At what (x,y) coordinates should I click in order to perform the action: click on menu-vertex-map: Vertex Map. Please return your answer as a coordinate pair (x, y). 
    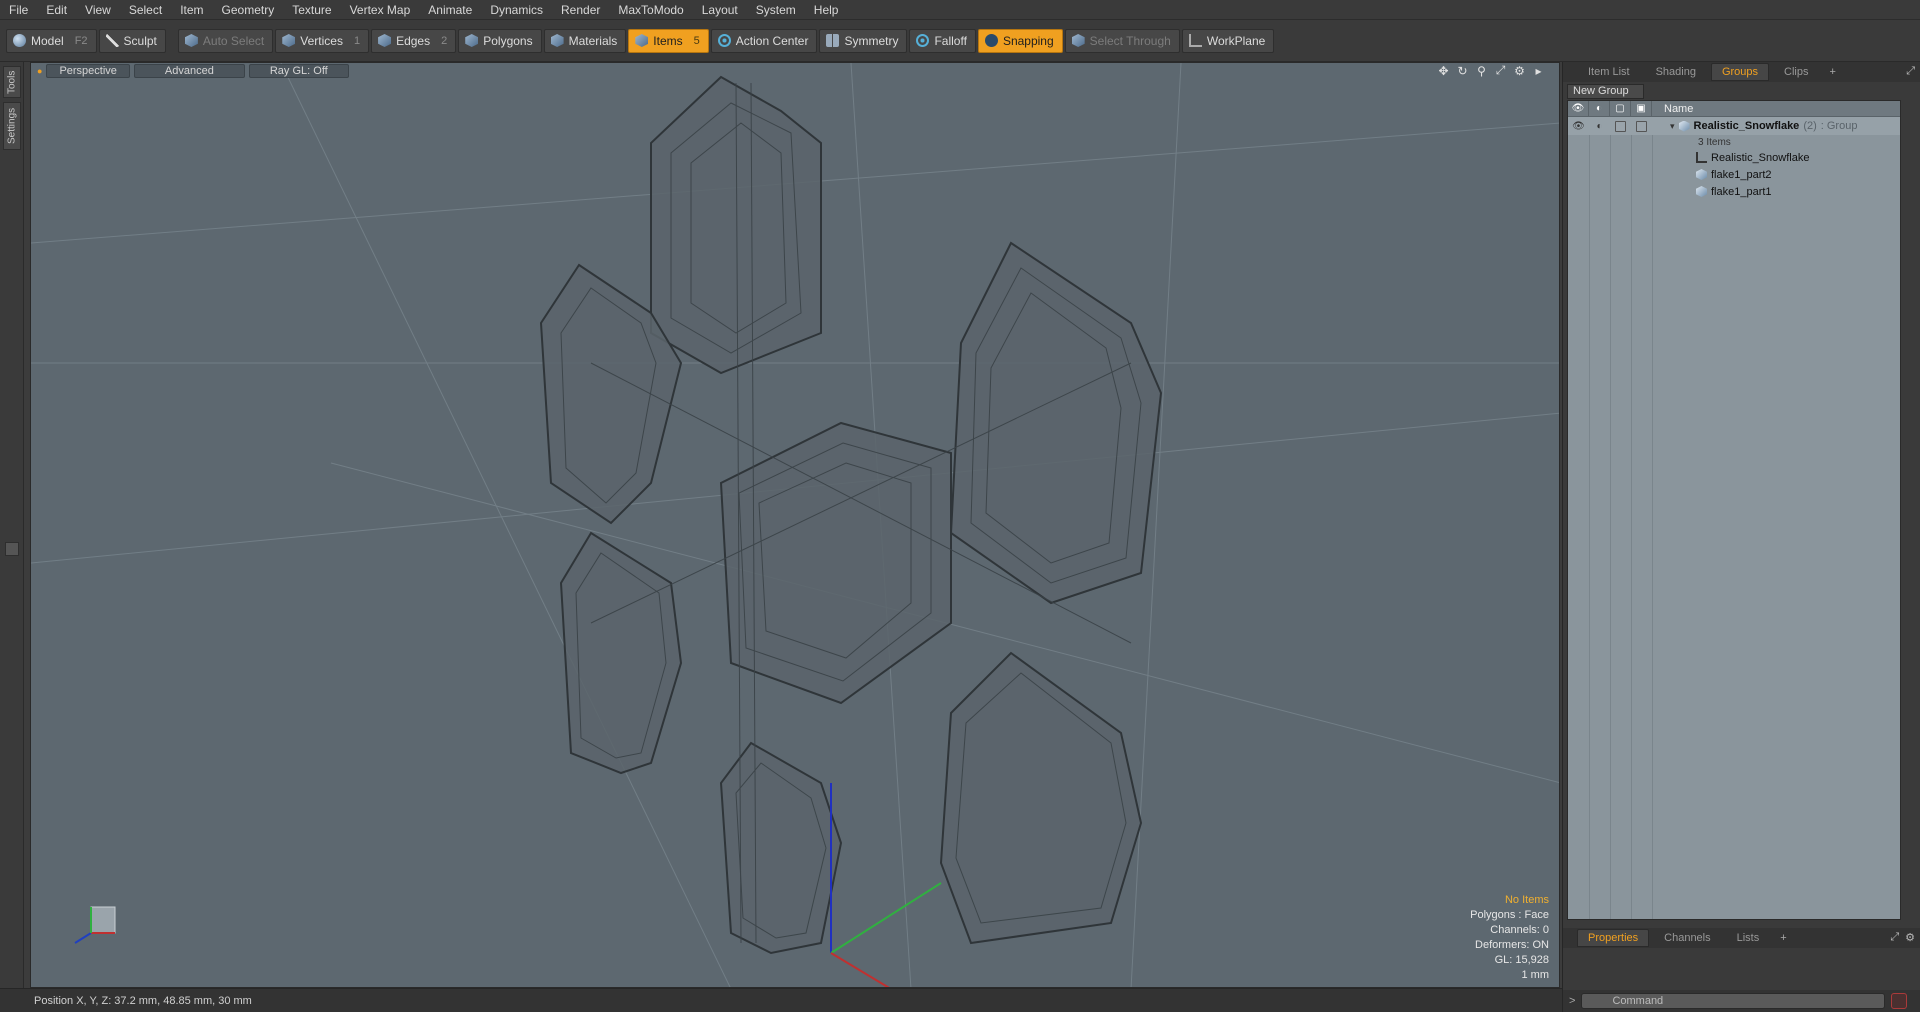
    Looking at the image, I should click on (380, 10).